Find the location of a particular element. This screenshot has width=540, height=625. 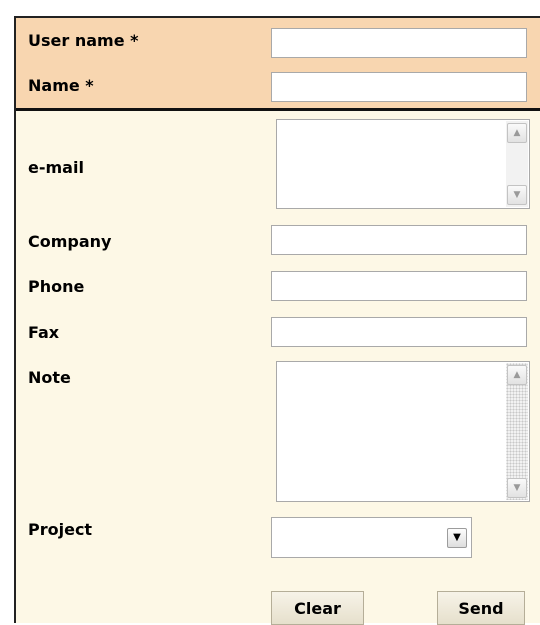

required-fields-section: User name * Name * is located at coordinates (278, 64).